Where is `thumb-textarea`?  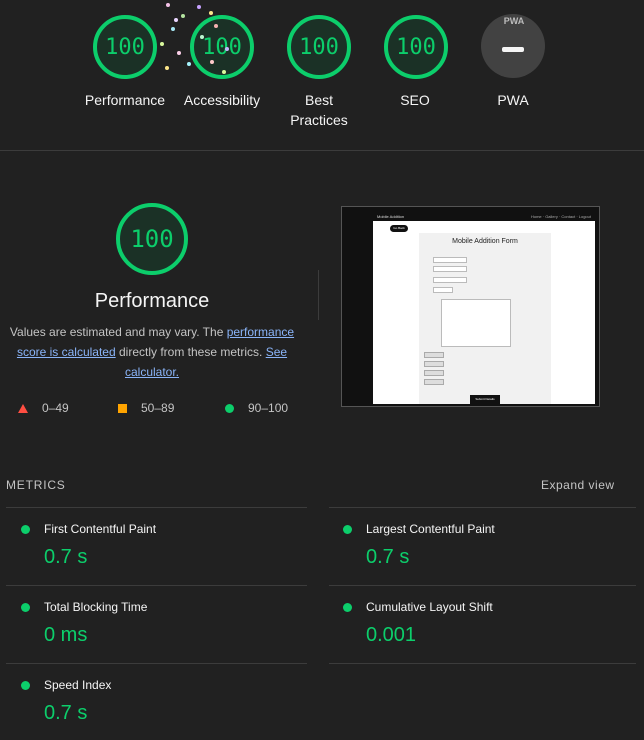 thumb-textarea is located at coordinates (476, 323).